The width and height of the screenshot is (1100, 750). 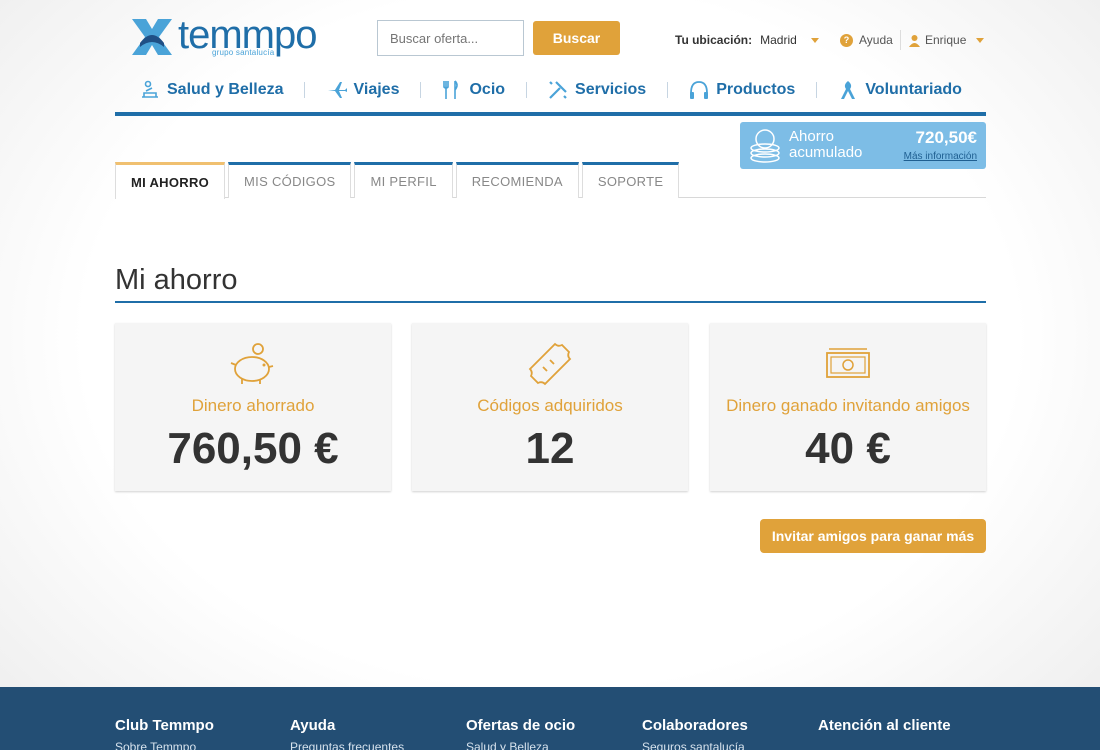 I want to click on help-label: Ayuda, so click(x=876, y=40).